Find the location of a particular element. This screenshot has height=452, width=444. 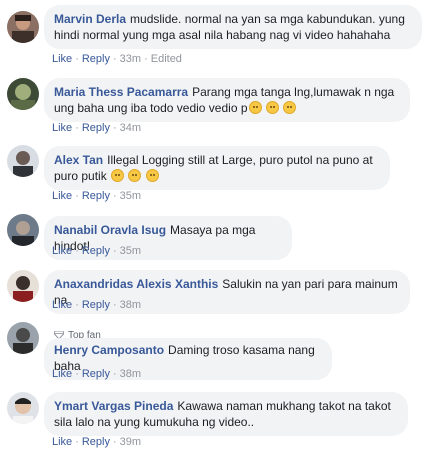

commenter-name: Ymart Vargas Pineda is located at coordinates (113, 406).